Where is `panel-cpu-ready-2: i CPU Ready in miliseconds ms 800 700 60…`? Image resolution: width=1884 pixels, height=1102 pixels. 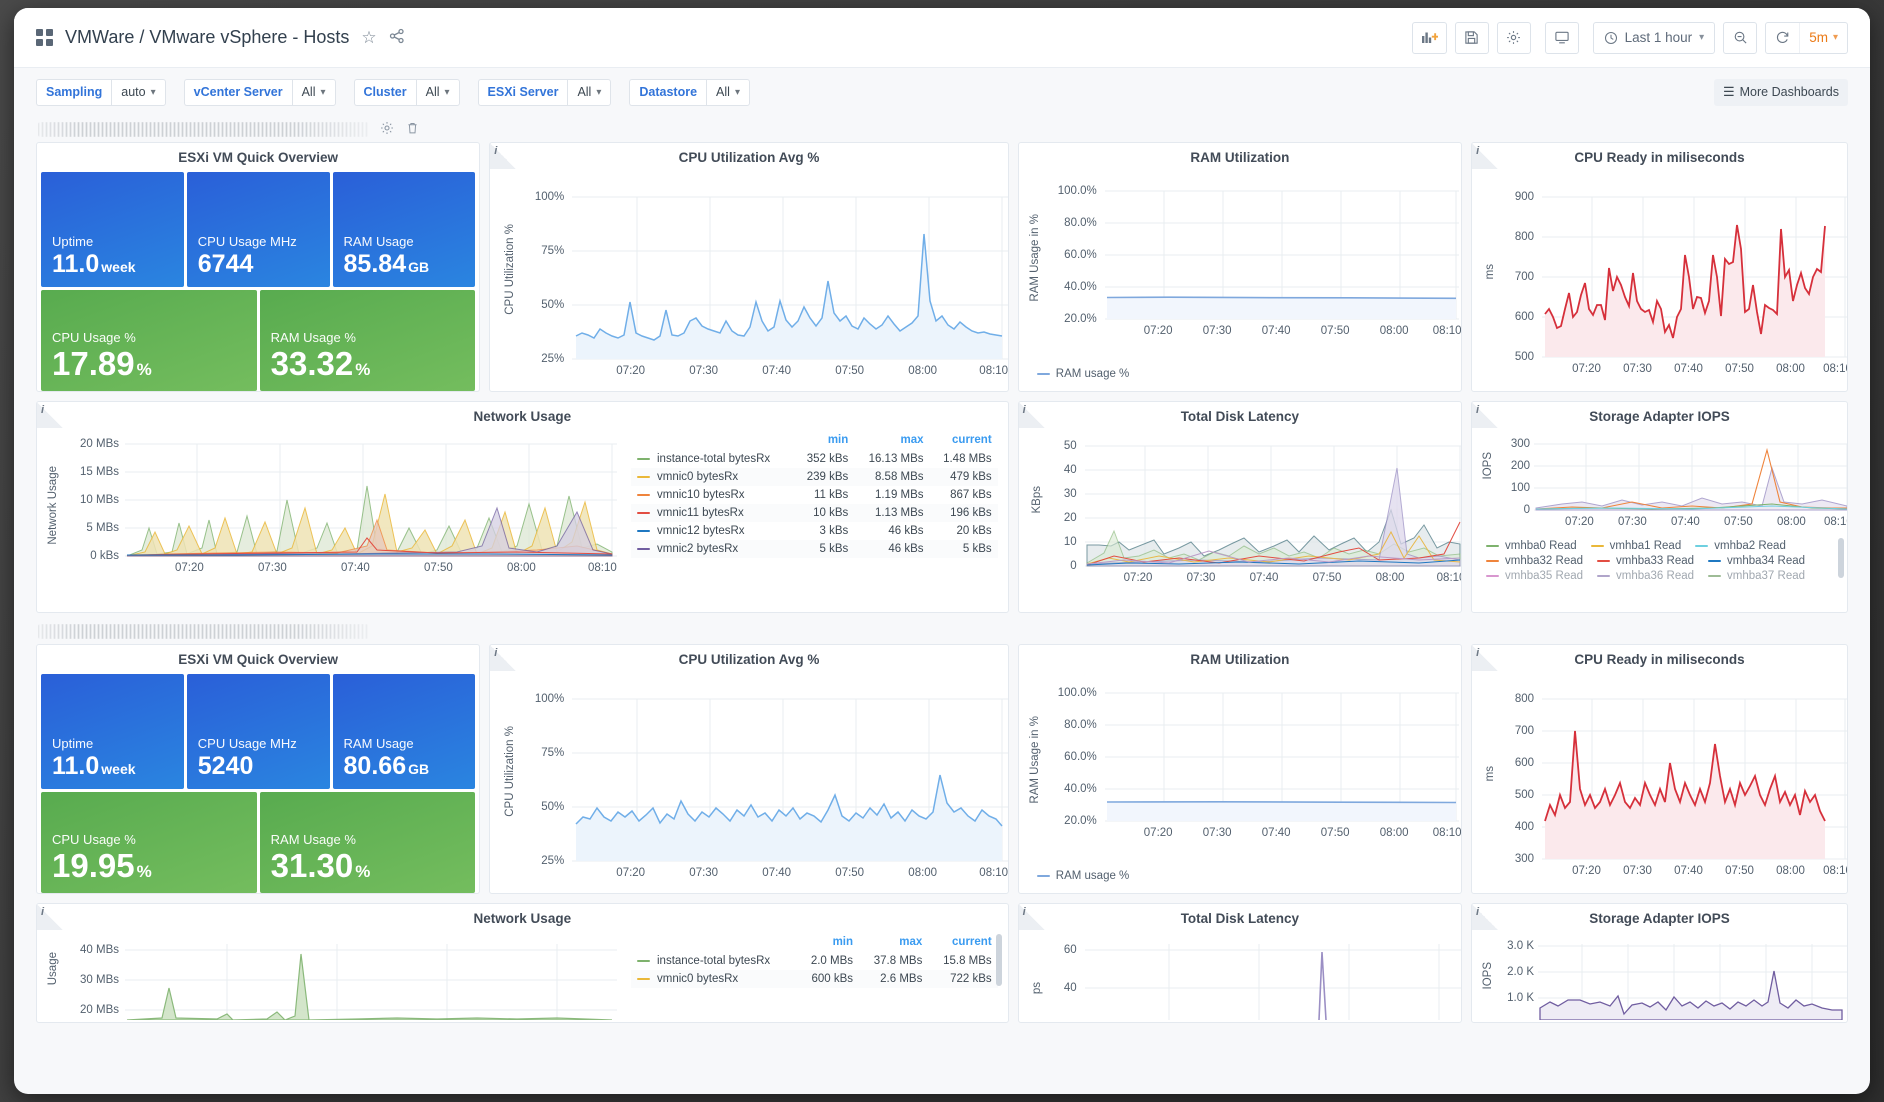 panel-cpu-ready-2: i CPU Ready in miliseconds ms 800 700 60… is located at coordinates (1659, 769).